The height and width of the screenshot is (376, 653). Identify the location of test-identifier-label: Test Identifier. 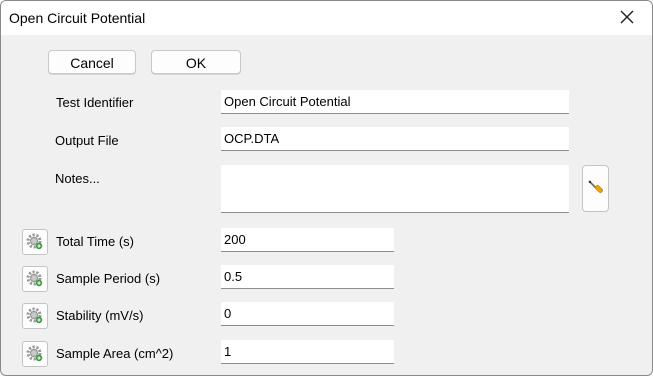
(95, 102).